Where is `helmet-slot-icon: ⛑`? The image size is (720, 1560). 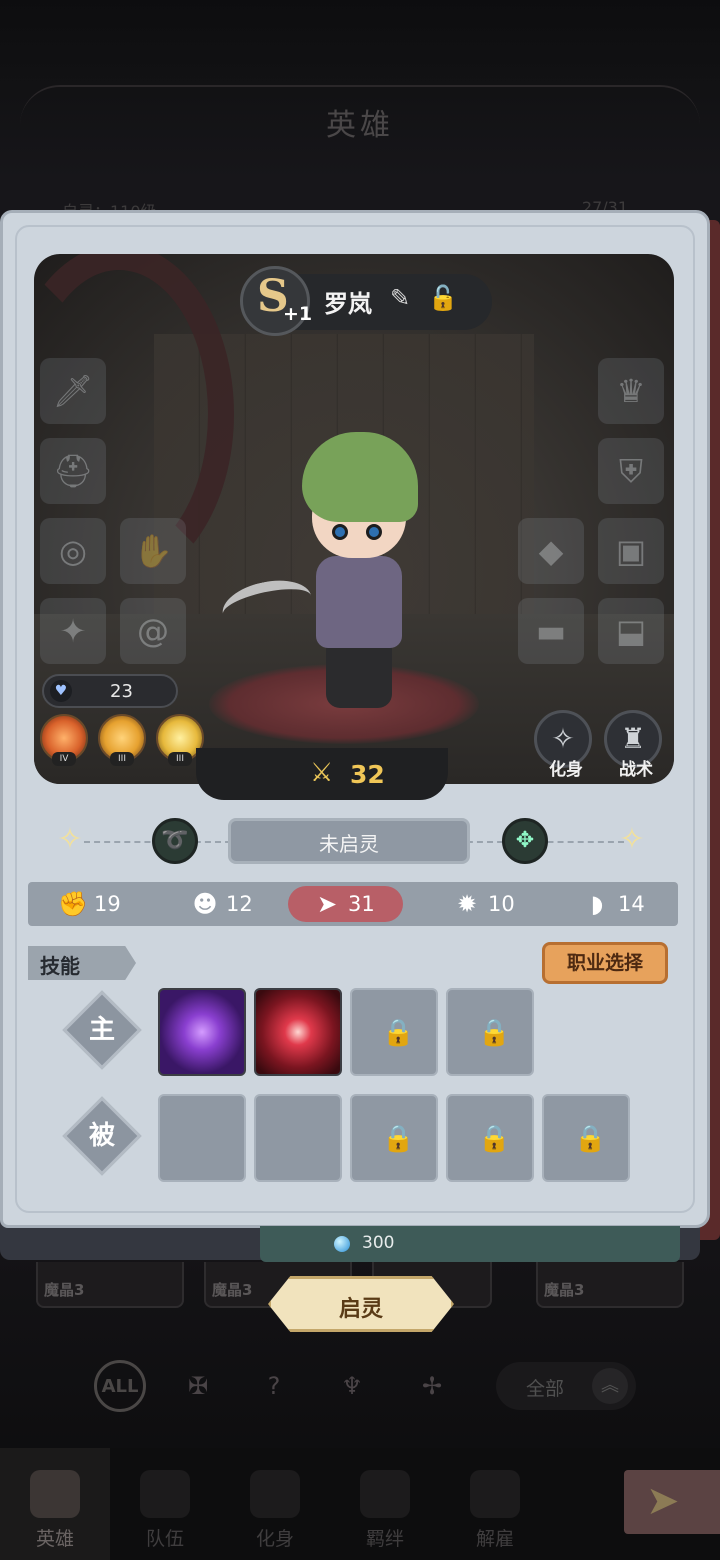 helmet-slot-icon: ⛑ is located at coordinates (73, 471).